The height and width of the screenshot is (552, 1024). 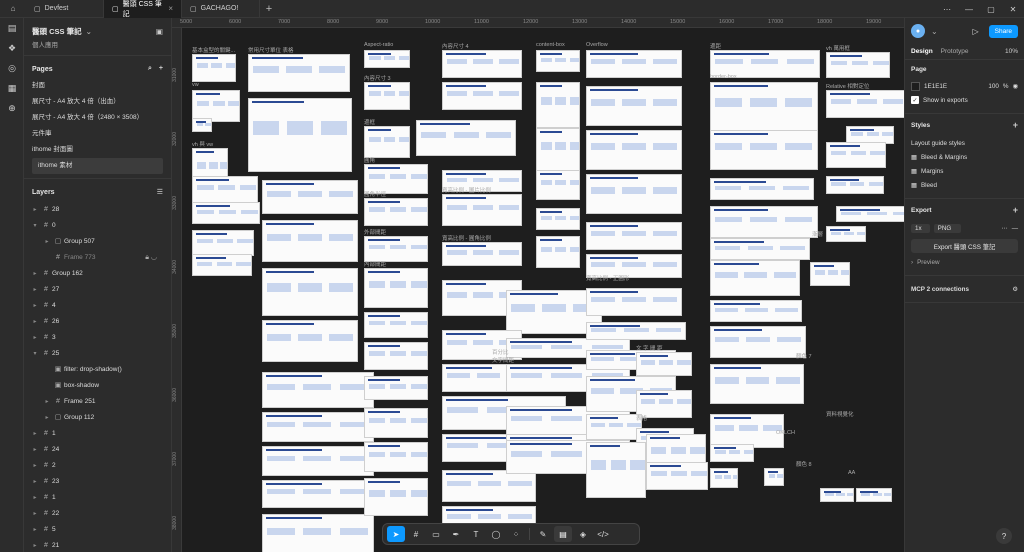 What do you see at coordinates (649, 348) in the screenshot?
I see `frame-label: 文 字 間 距` at bounding box center [649, 348].